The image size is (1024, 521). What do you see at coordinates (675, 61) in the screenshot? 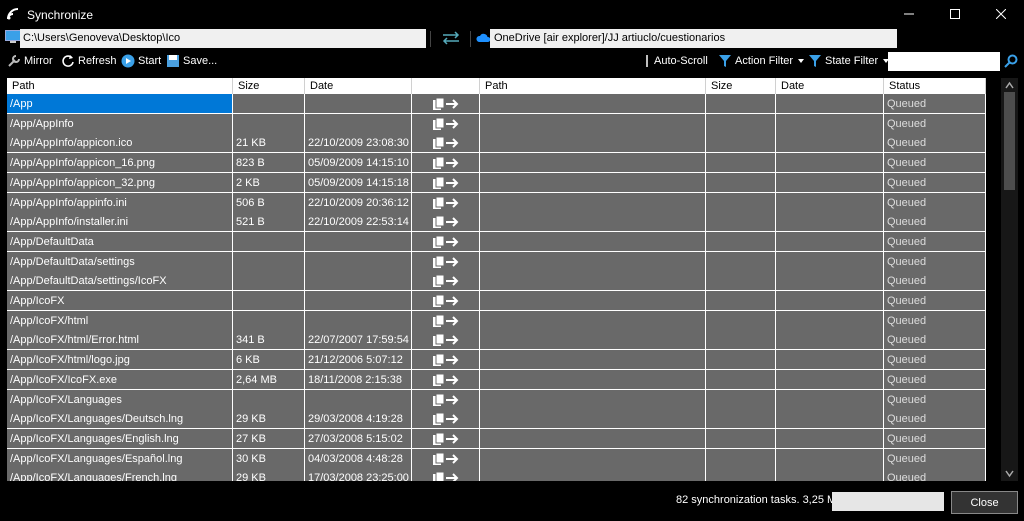
I see `auto-scroll-button: Auto-Scroll` at bounding box center [675, 61].